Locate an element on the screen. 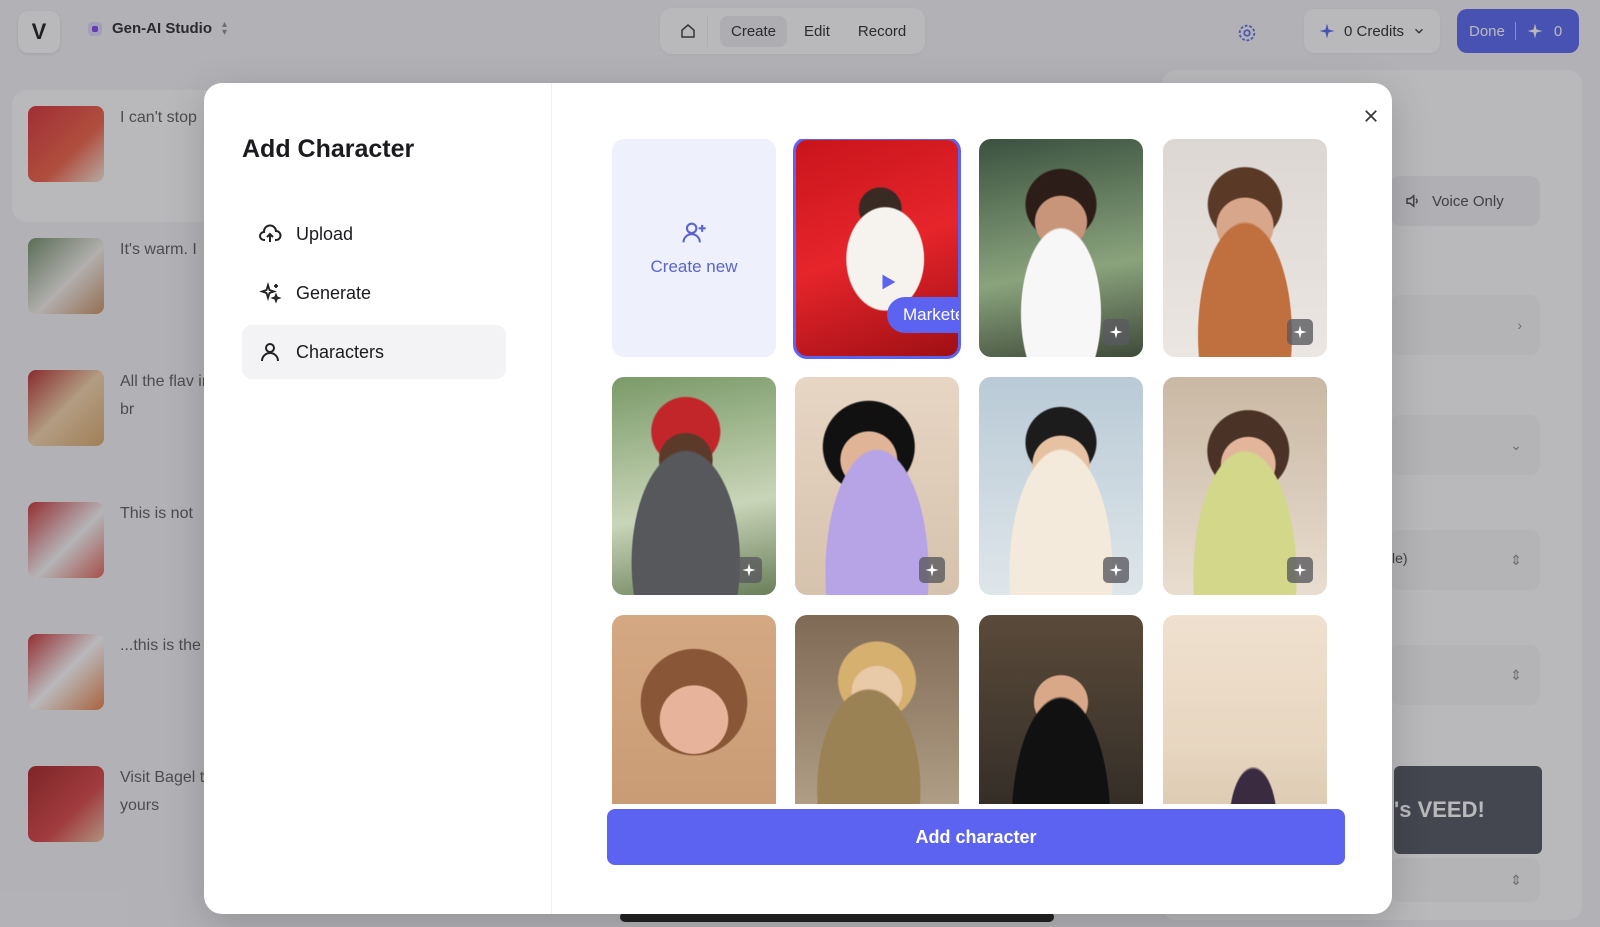  character-name-badge: Marketer is located at coordinates (923, 315).